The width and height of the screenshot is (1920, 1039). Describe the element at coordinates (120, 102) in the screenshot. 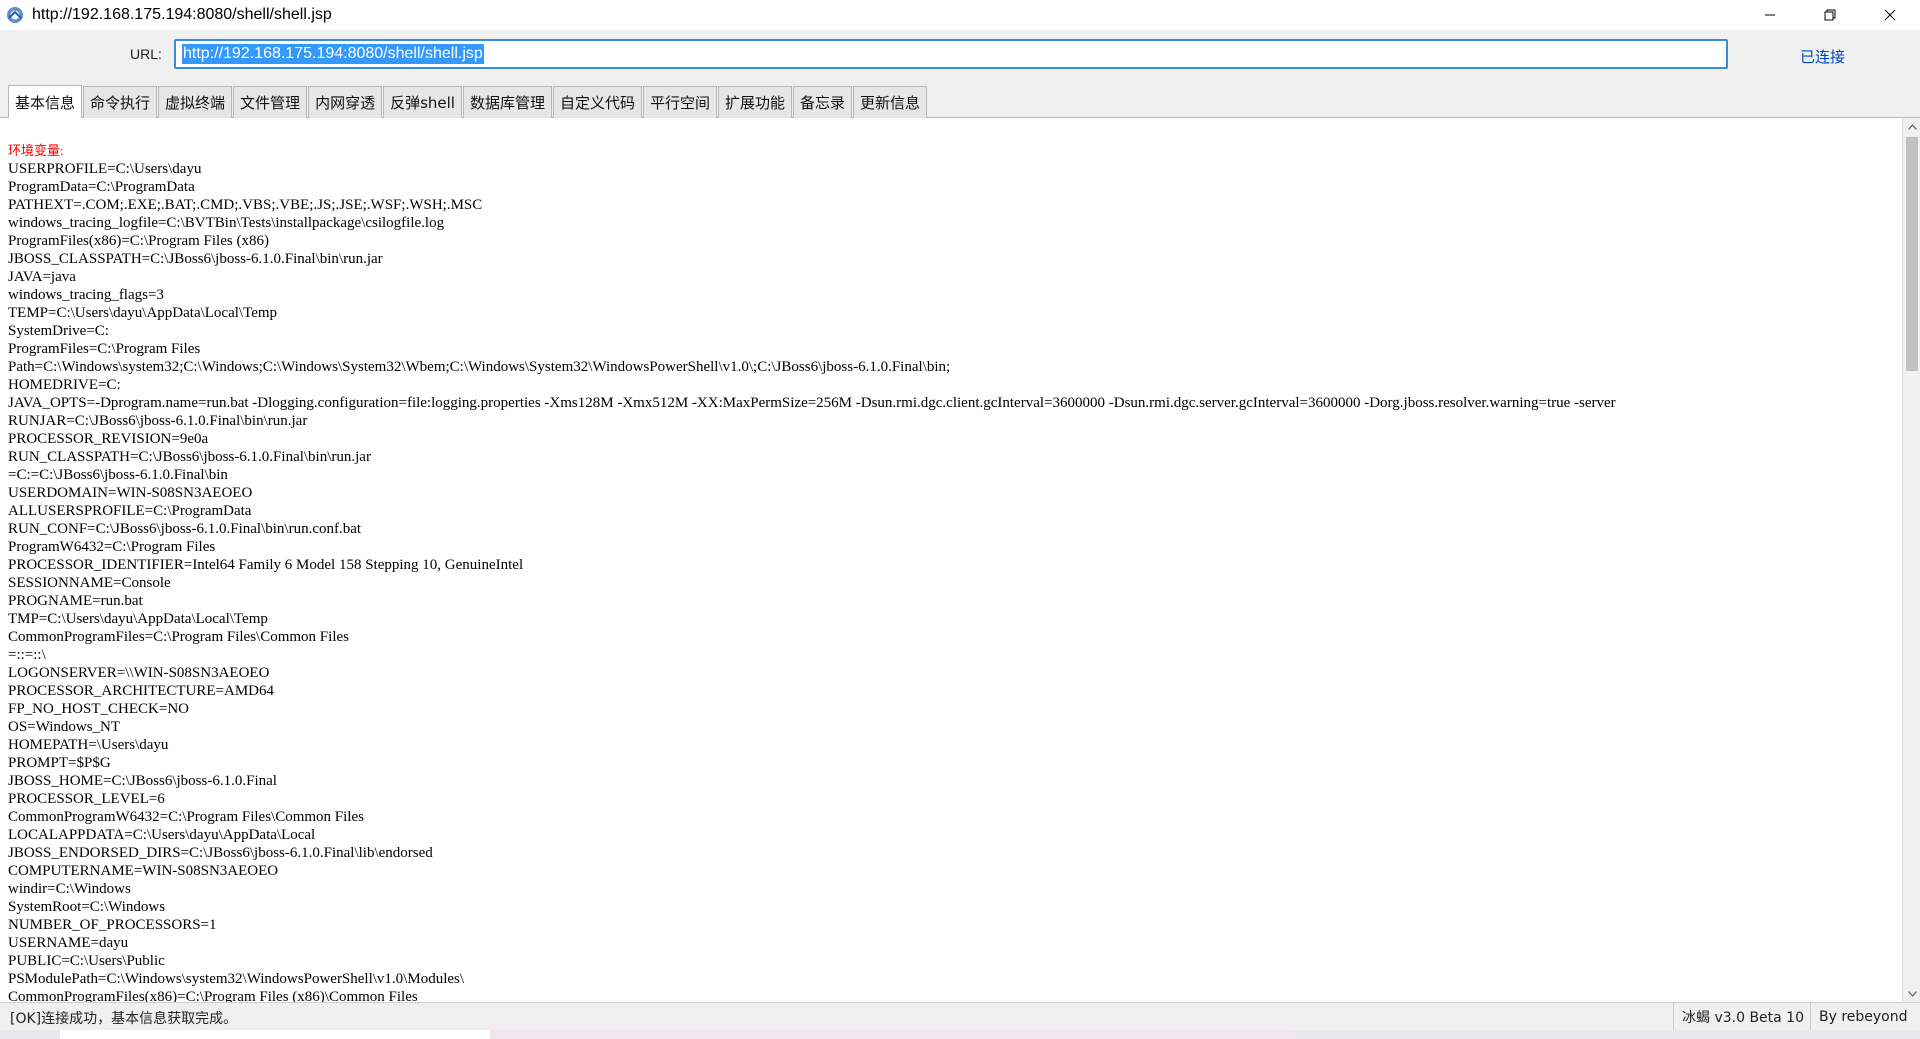

I see `tab-command-exec: 命令执行` at that location.